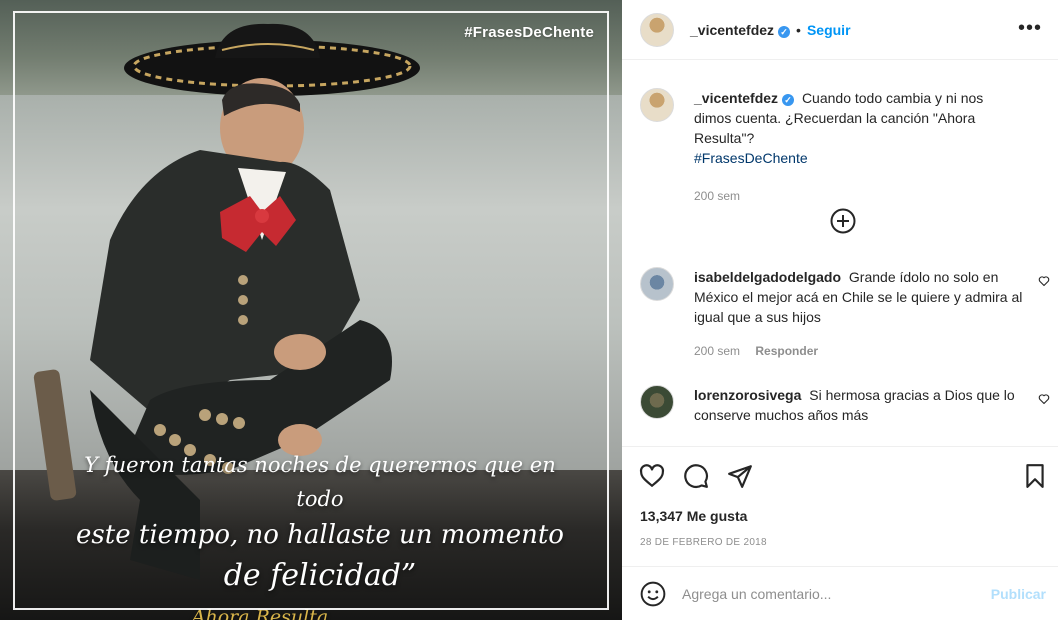 The width and height of the screenshot is (1058, 620). What do you see at coordinates (736, 98) in the screenshot?
I see `caption-username: _vicentefdez` at bounding box center [736, 98].